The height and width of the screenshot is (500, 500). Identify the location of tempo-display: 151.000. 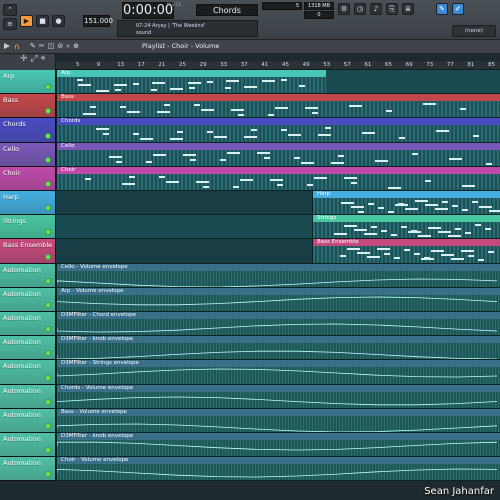
(98, 21).